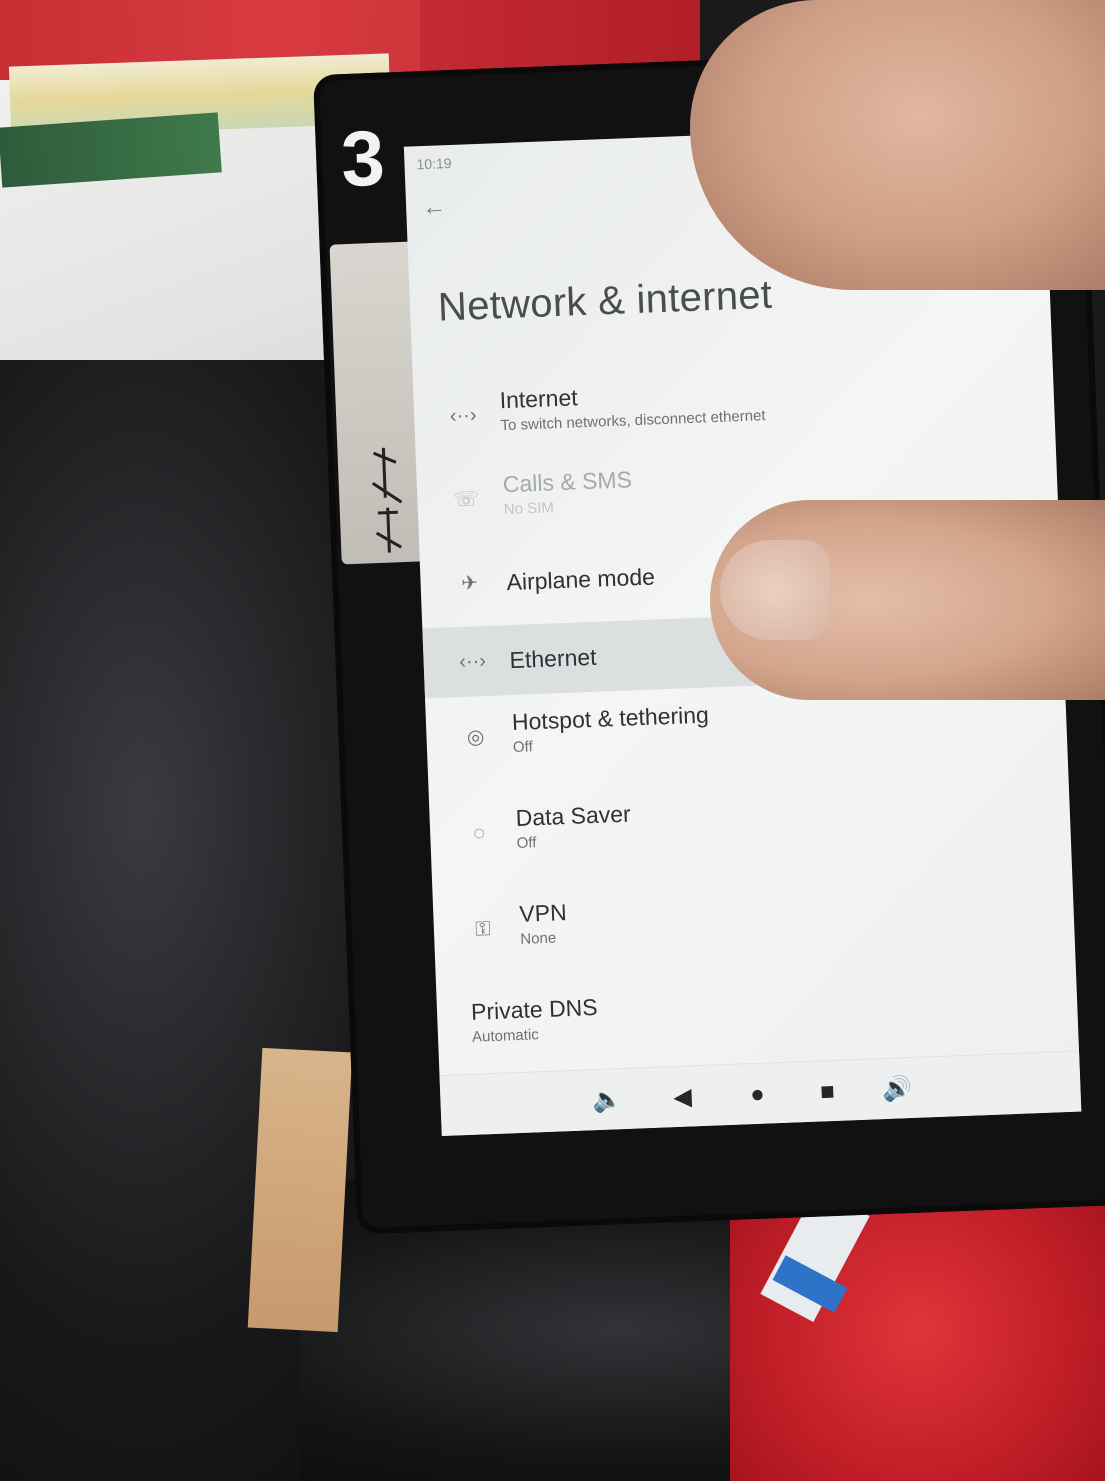  Describe the element at coordinates (300, 1190) in the screenshot. I see `background-tape` at that location.